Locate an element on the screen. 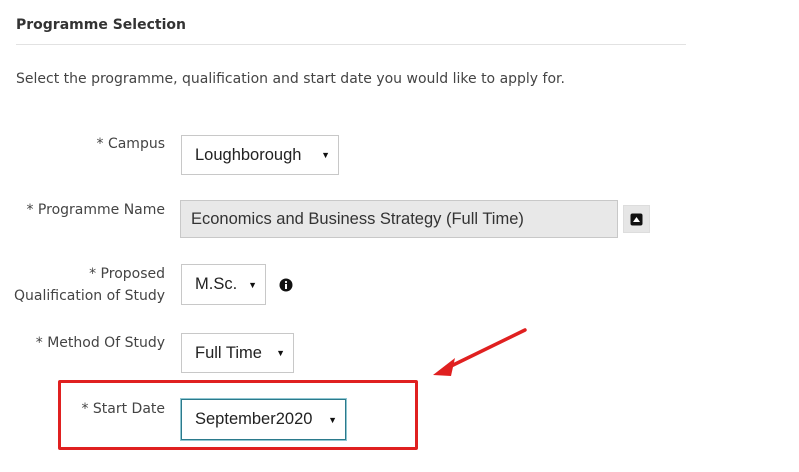  programme-lookup-button is located at coordinates (636, 219).